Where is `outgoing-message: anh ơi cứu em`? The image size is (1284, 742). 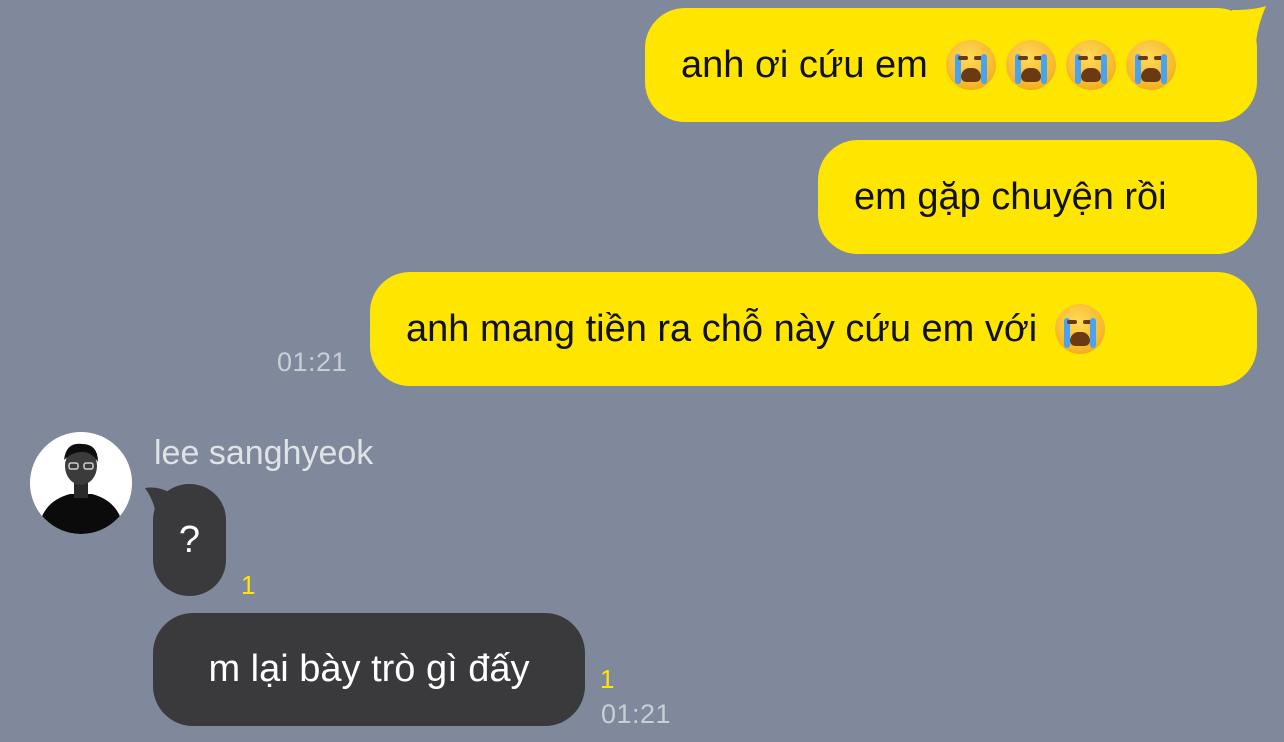 outgoing-message: anh ơi cứu em is located at coordinates (951, 65).